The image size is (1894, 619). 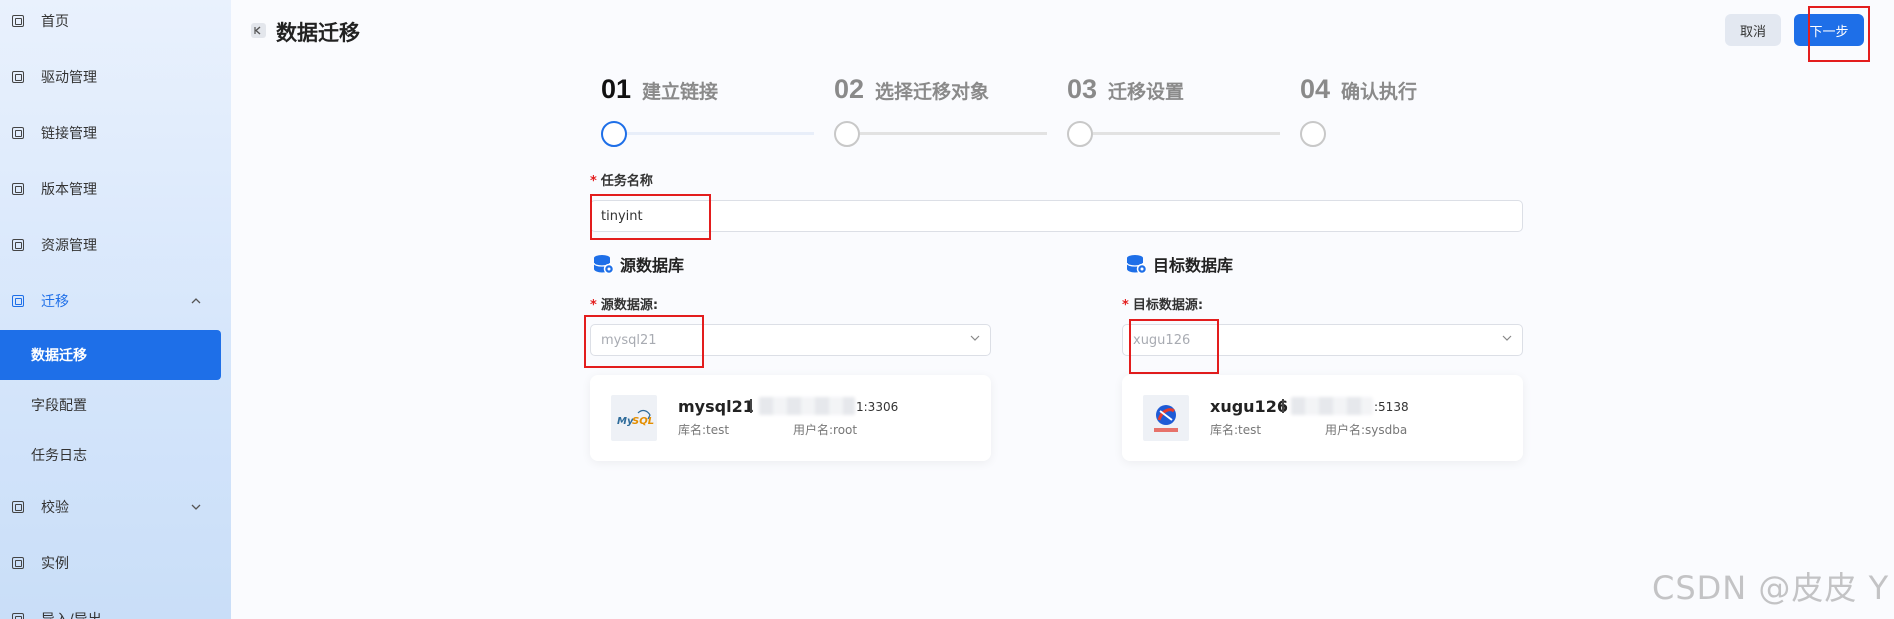 I want to click on sidebar-subitem-field-config: 字段配置, so click(x=110, y=405).